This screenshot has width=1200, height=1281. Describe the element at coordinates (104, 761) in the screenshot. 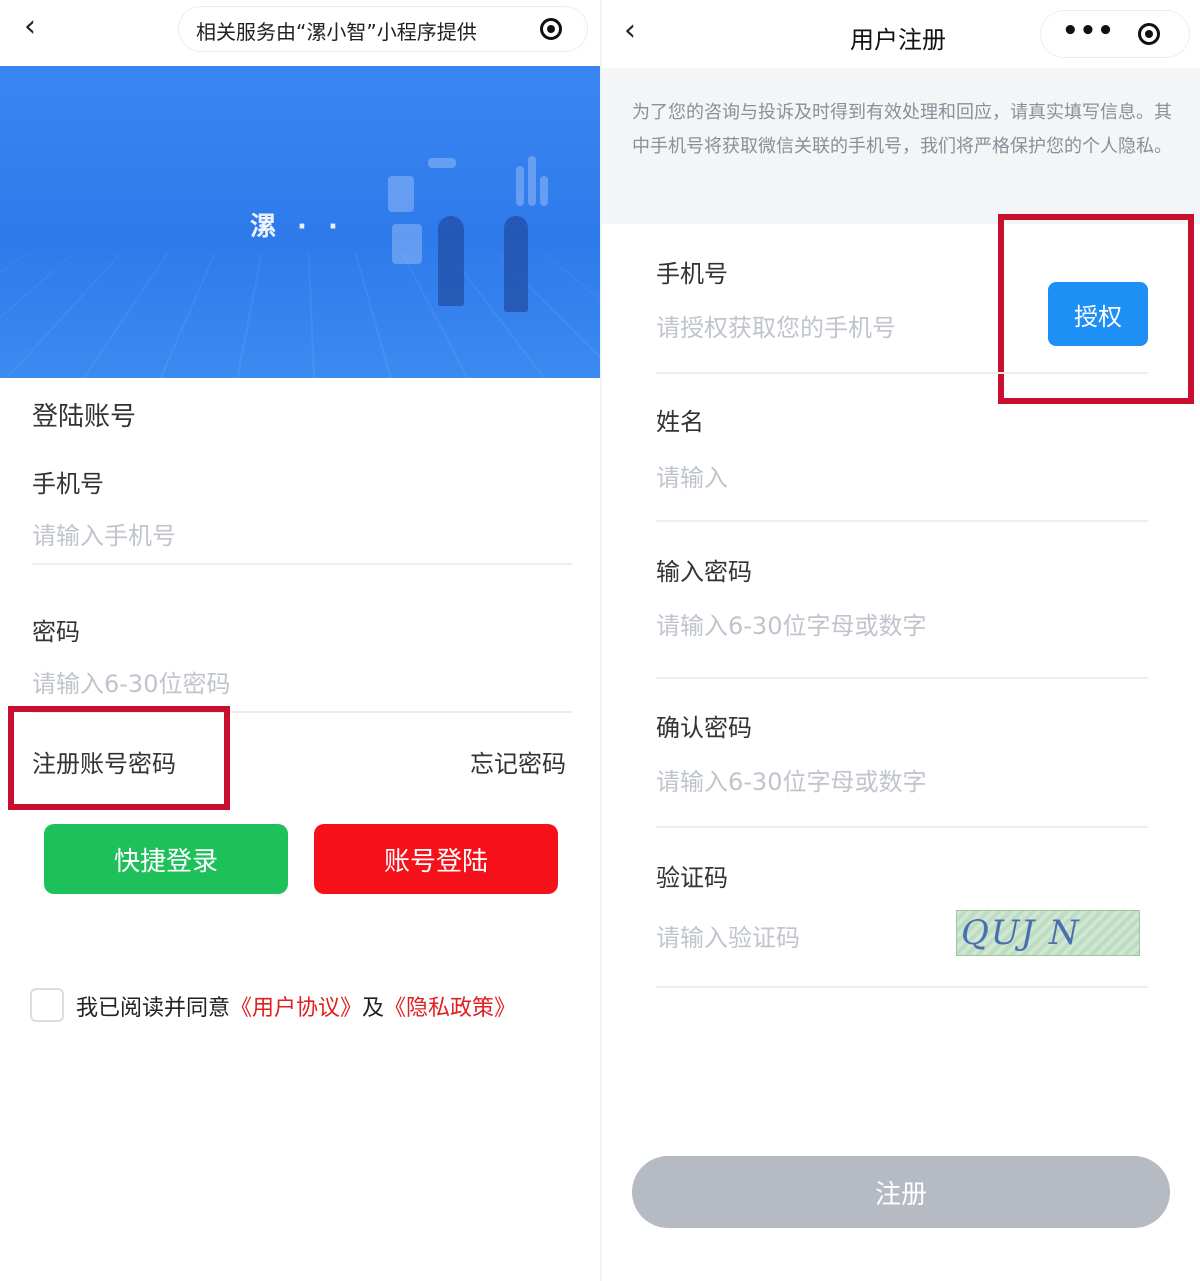

I see `register-link: 注册账号密码` at that location.